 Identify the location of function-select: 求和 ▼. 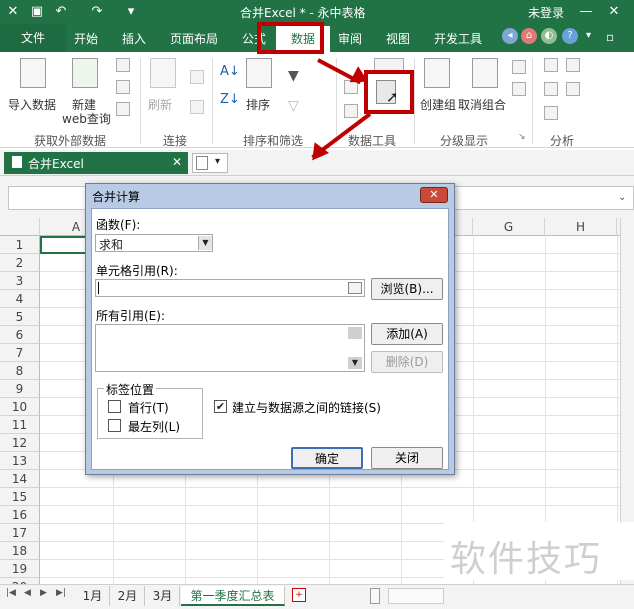
(154, 243).